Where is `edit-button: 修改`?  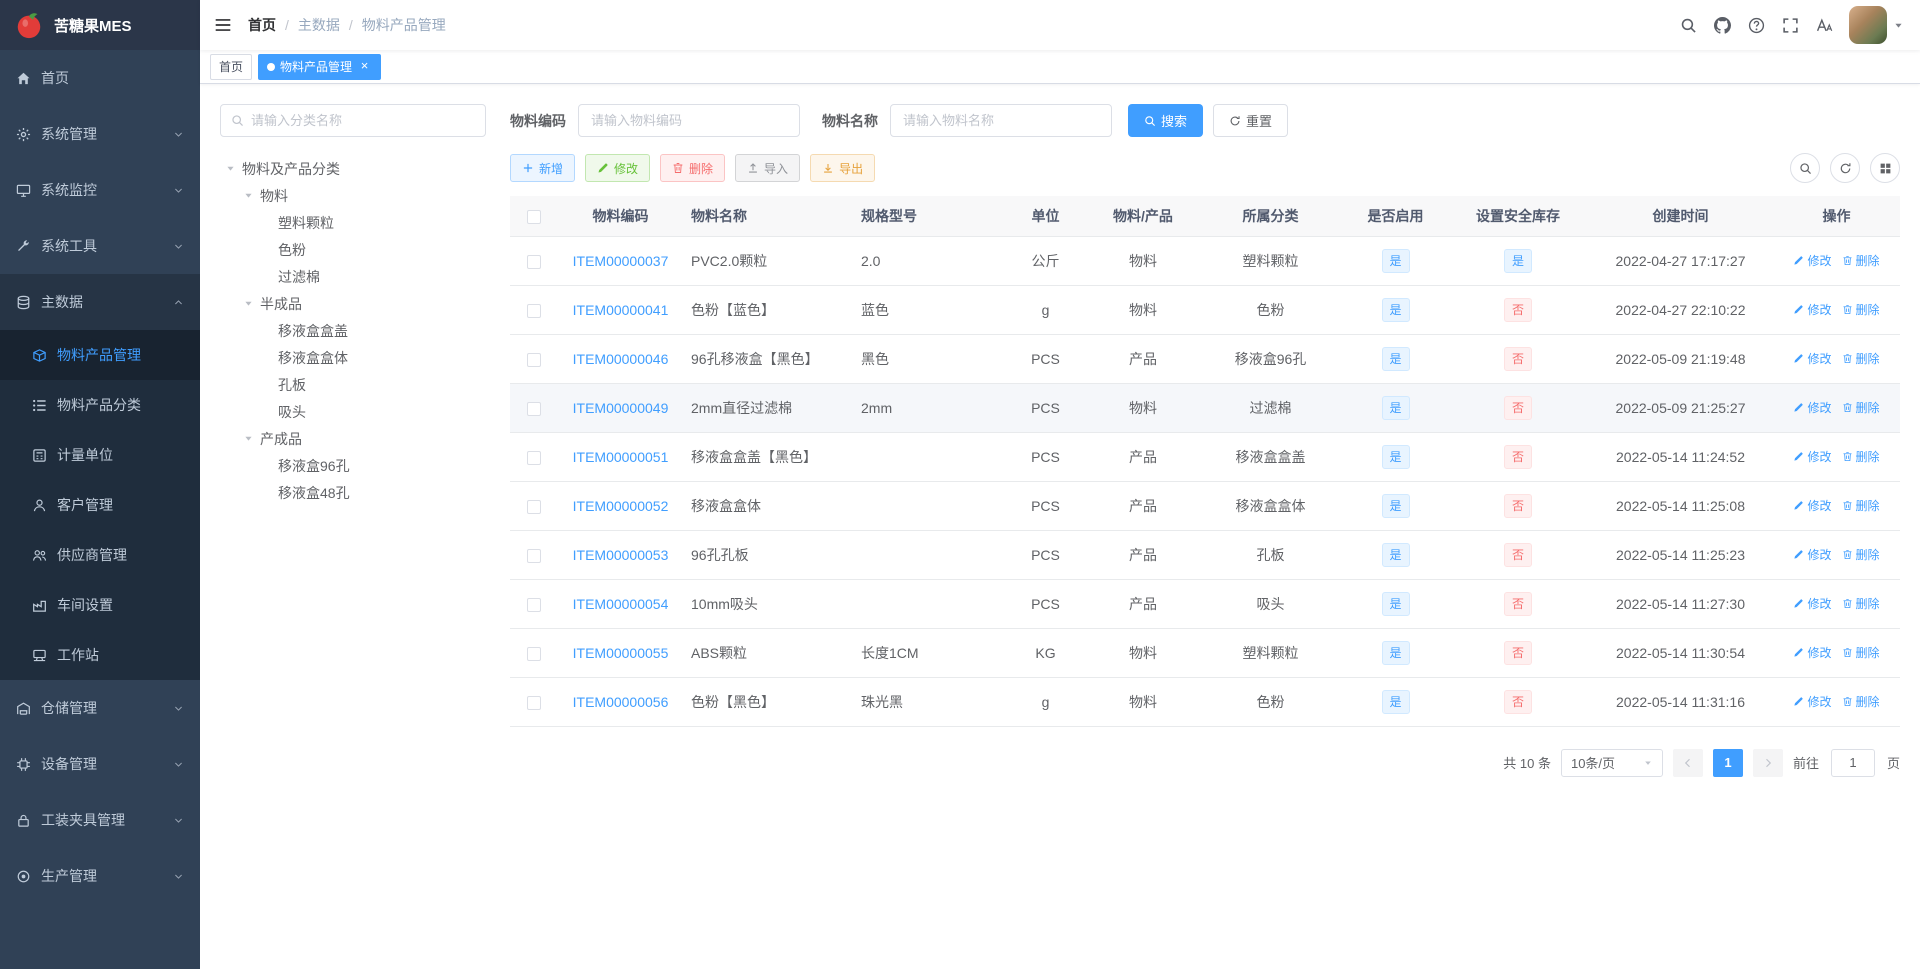
edit-button: 修改 is located at coordinates (618, 168).